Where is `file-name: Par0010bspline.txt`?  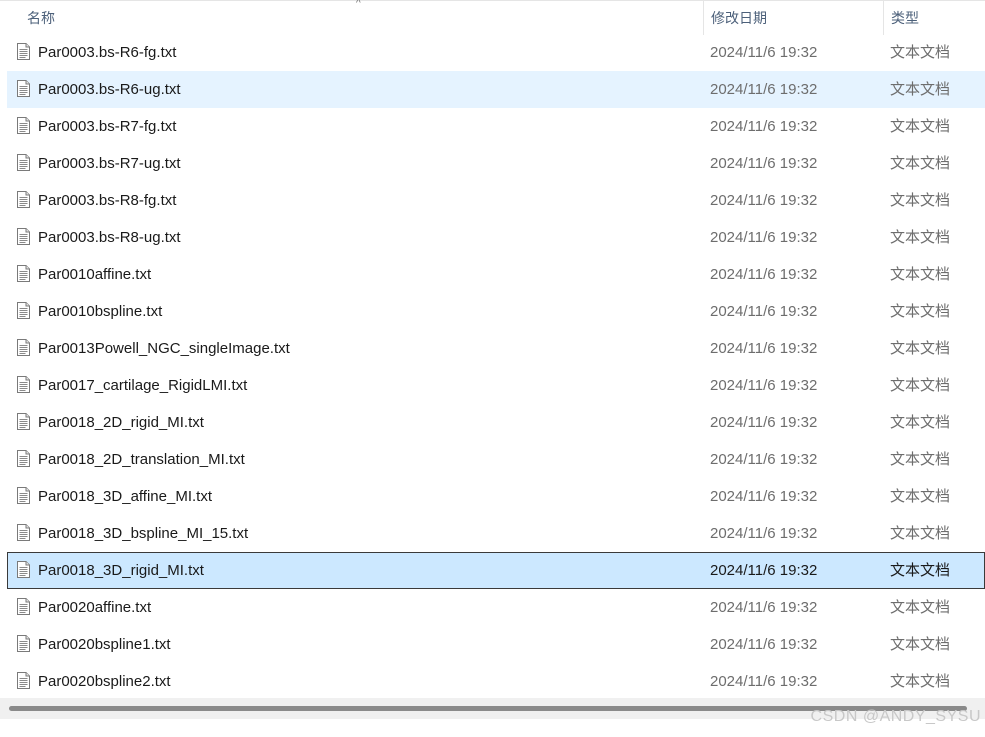 file-name: Par0010bspline.txt is located at coordinates (100, 311).